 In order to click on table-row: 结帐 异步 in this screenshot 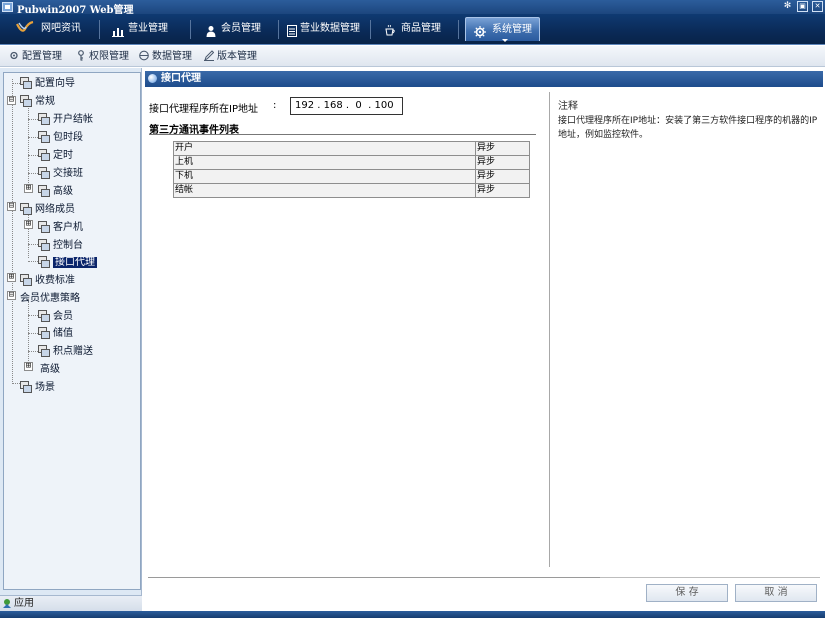, I will do `click(351, 190)`.